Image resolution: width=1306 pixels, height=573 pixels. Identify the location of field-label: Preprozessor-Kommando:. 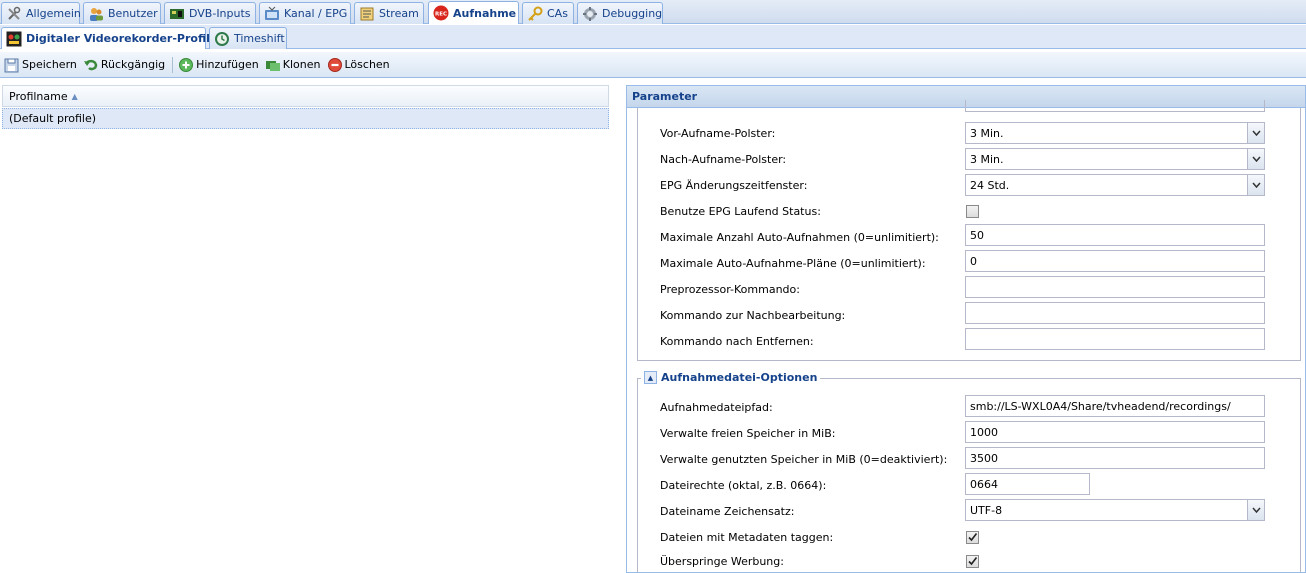
(730, 289).